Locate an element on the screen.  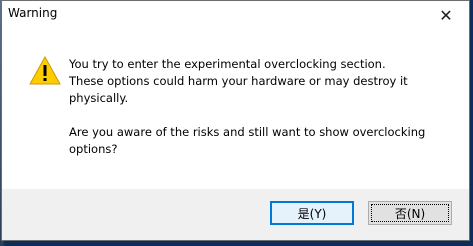
message-line: options? is located at coordinates (93, 149).